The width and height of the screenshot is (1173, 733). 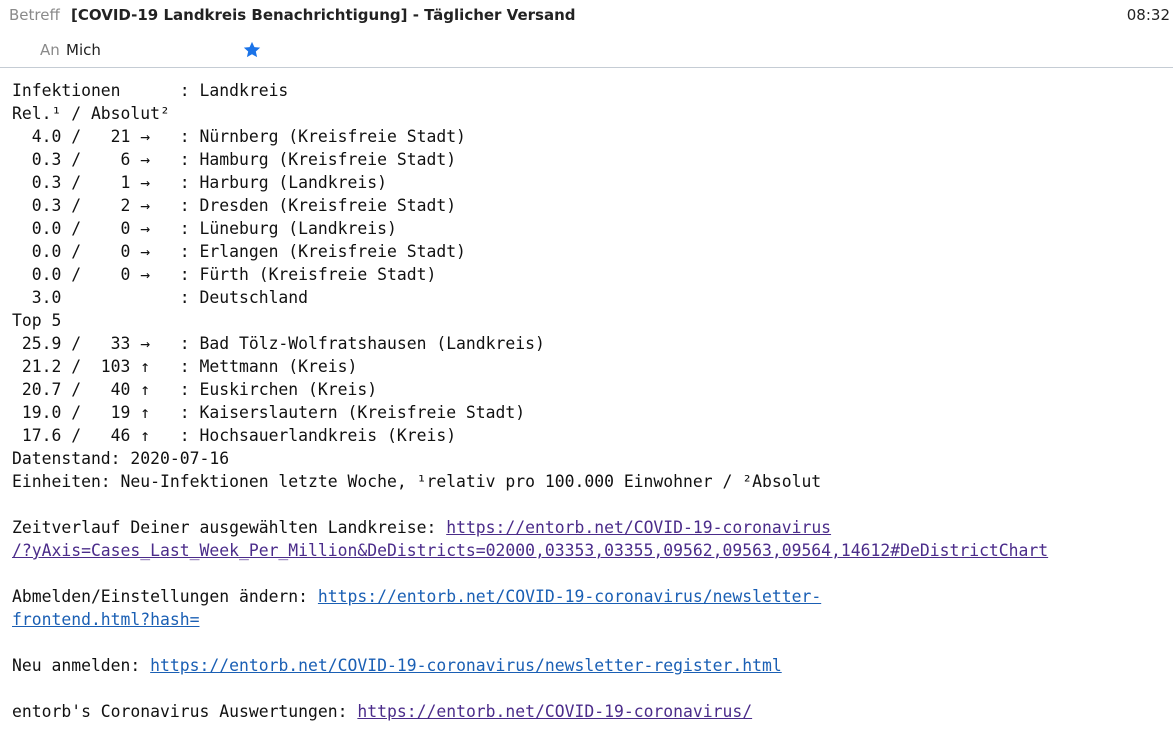 What do you see at coordinates (1148, 15) in the screenshot?
I see `email-time: 08:32` at bounding box center [1148, 15].